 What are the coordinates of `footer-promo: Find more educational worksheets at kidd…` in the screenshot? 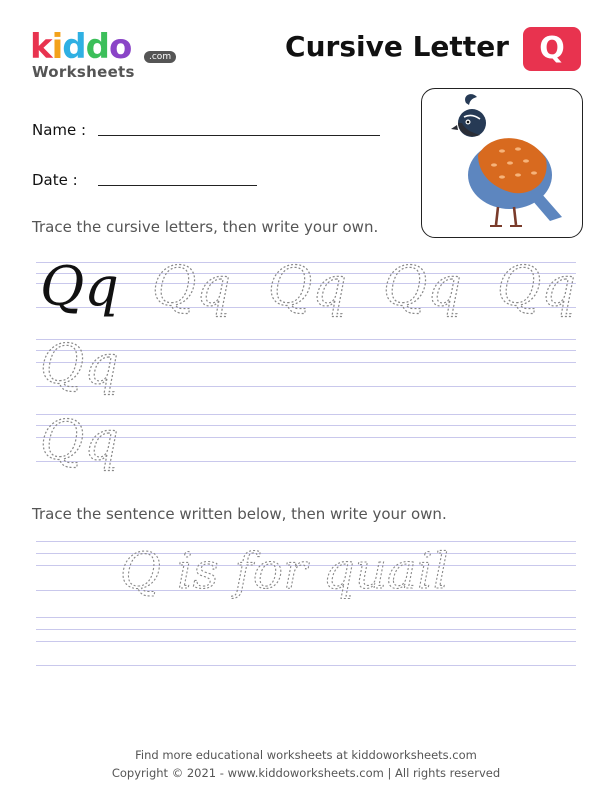 It's located at (306, 755).